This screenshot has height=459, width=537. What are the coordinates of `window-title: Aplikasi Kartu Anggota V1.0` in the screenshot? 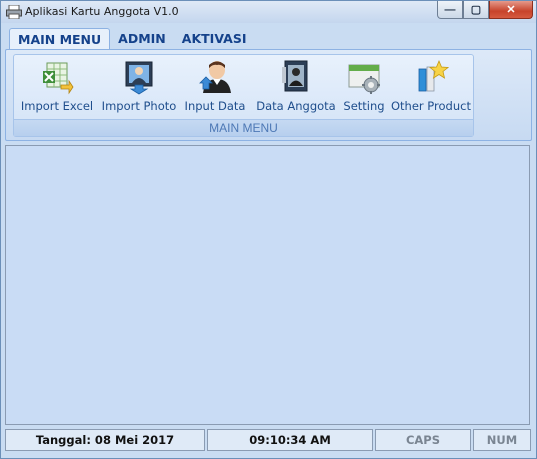 It's located at (102, 11).